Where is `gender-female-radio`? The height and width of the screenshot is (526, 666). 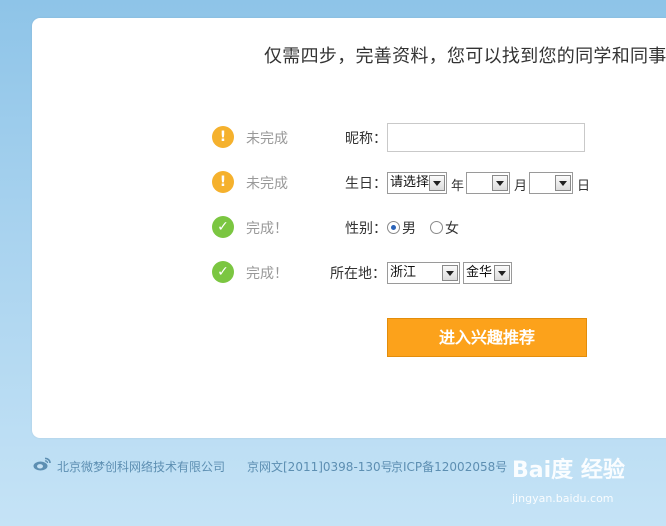
gender-female-radio is located at coordinates (436, 227).